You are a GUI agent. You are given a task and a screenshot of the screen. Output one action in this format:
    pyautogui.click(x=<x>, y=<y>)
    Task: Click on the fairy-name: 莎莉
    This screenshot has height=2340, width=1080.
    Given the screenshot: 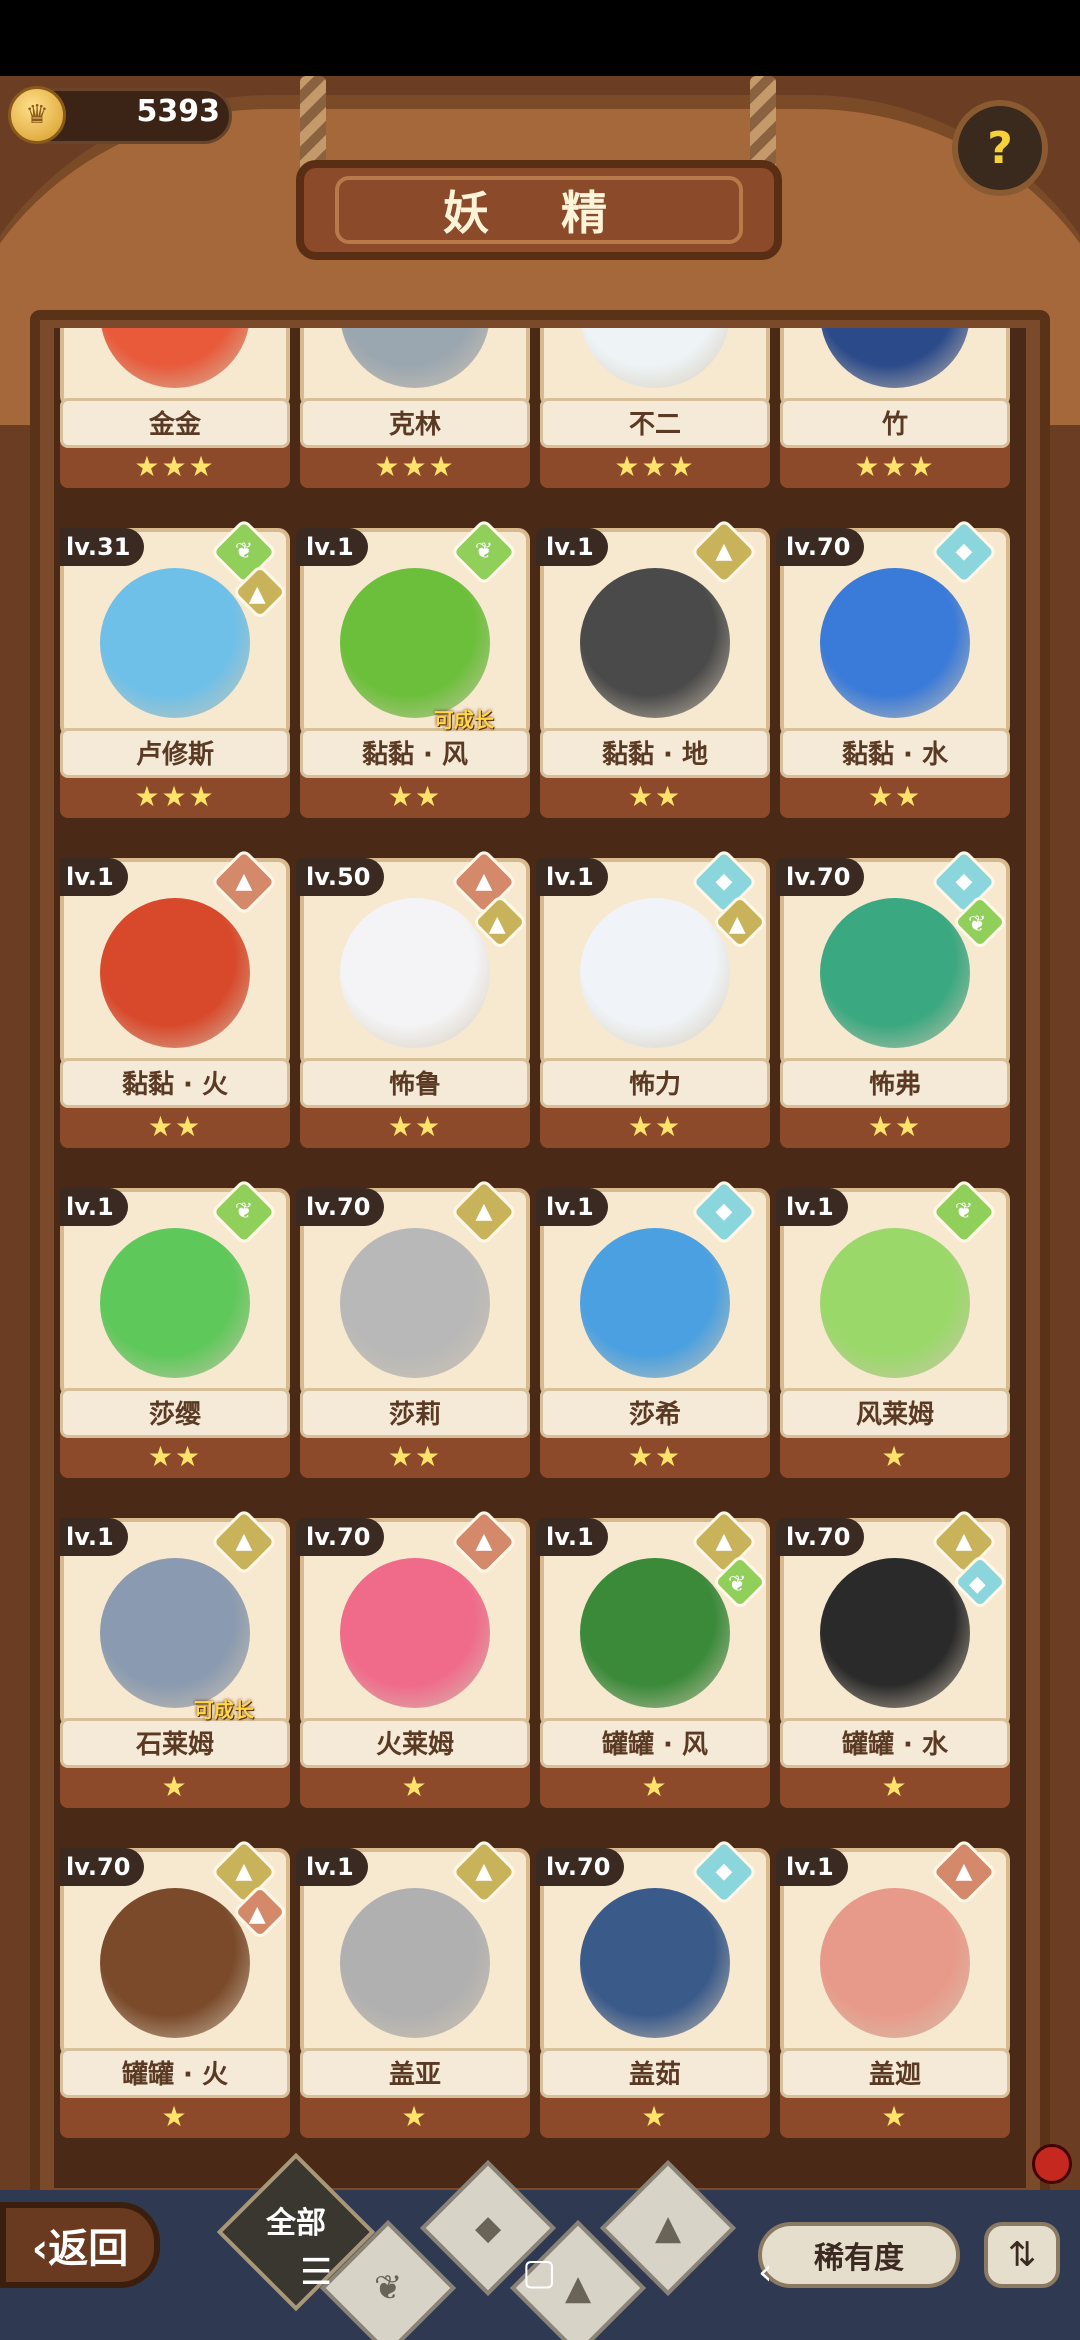 What is the action you would take?
    pyautogui.click(x=414, y=1415)
    